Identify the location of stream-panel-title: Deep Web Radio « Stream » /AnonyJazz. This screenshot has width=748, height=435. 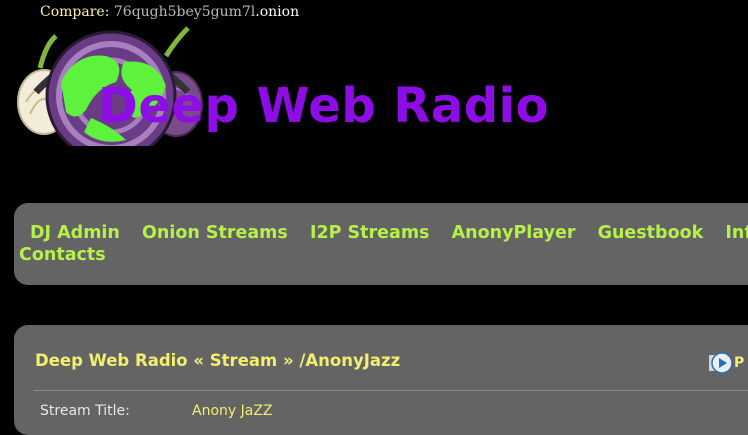
(218, 360).